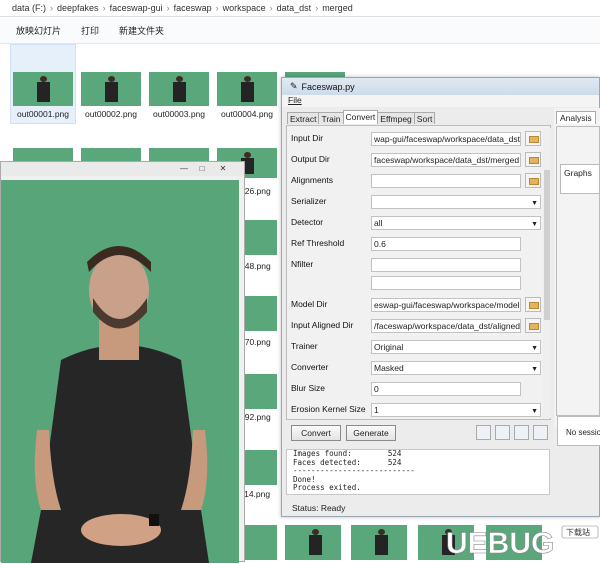 Image resolution: width=600 pixels, height=564 pixels. I want to click on maximize-button: □, so click(202, 168).